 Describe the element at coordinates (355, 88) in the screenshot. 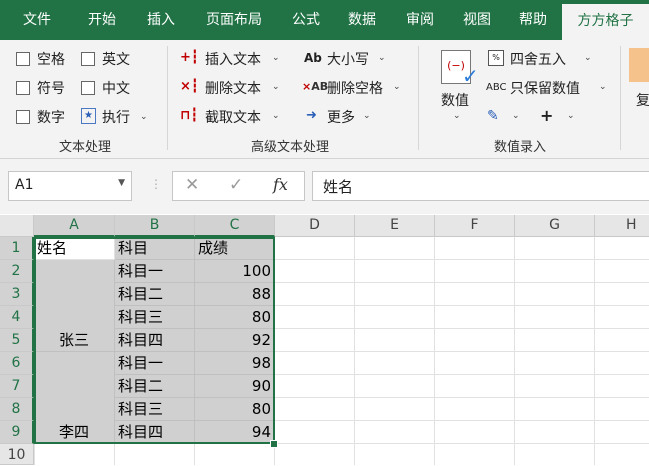

I see `delete-space-button: 删除空格` at that location.